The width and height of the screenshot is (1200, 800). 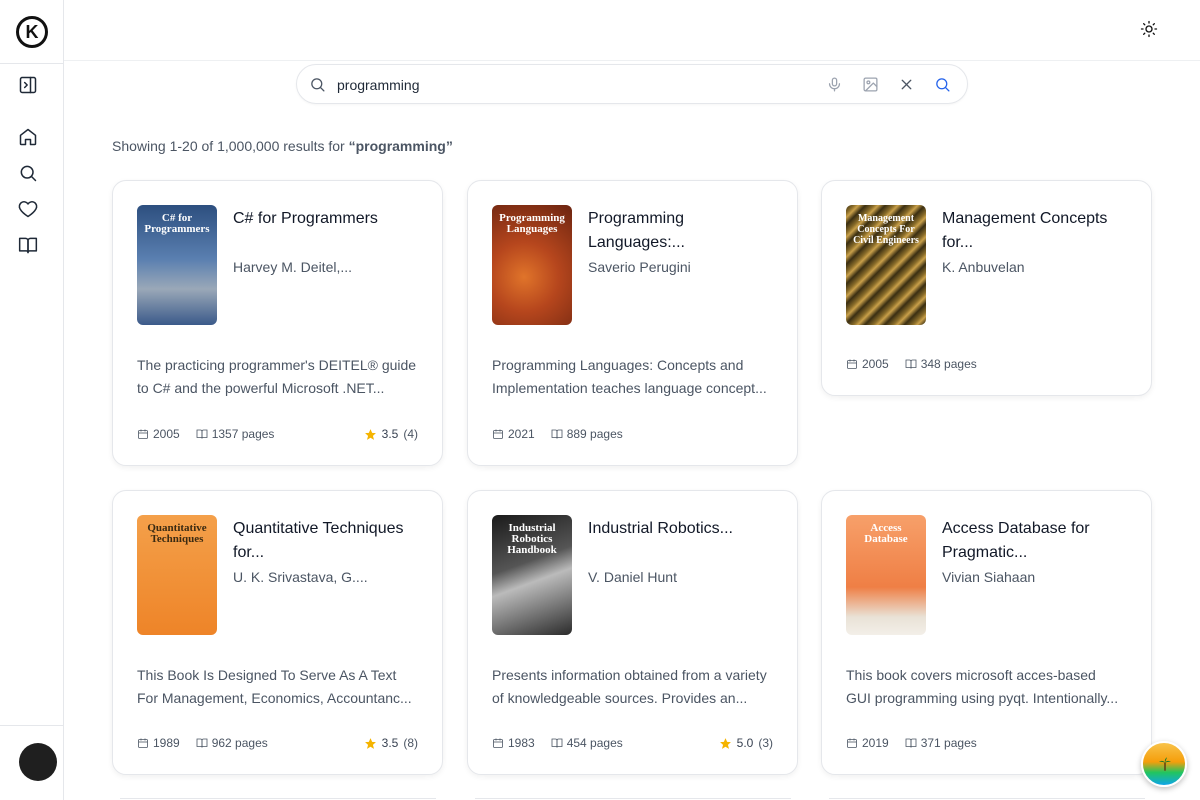 What do you see at coordinates (886, 265) in the screenshot?
I see `book-cover: Management Concepts For Civil Engineers` at bounding box center [886, 265].